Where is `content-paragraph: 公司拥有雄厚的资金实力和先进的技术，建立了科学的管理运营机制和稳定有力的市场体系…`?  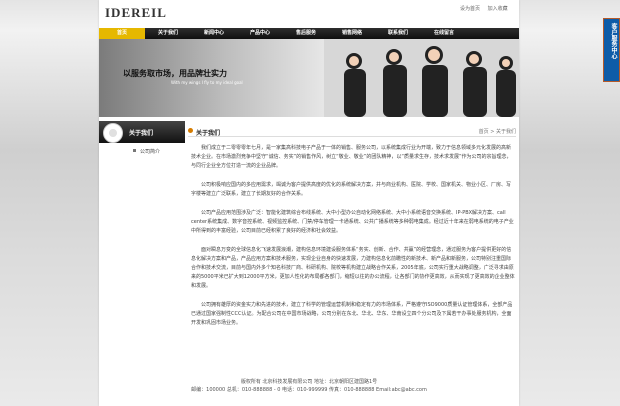 content-paragraph: 公司拥有雄厚的资金实力和先进的技术，建立了科学的管理运营机制和稳定有力的市场体系… is located at coordinates (352, 314).